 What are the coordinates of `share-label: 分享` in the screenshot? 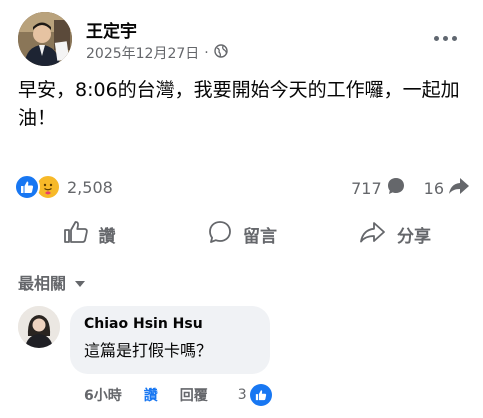 It's located at (414, 236).